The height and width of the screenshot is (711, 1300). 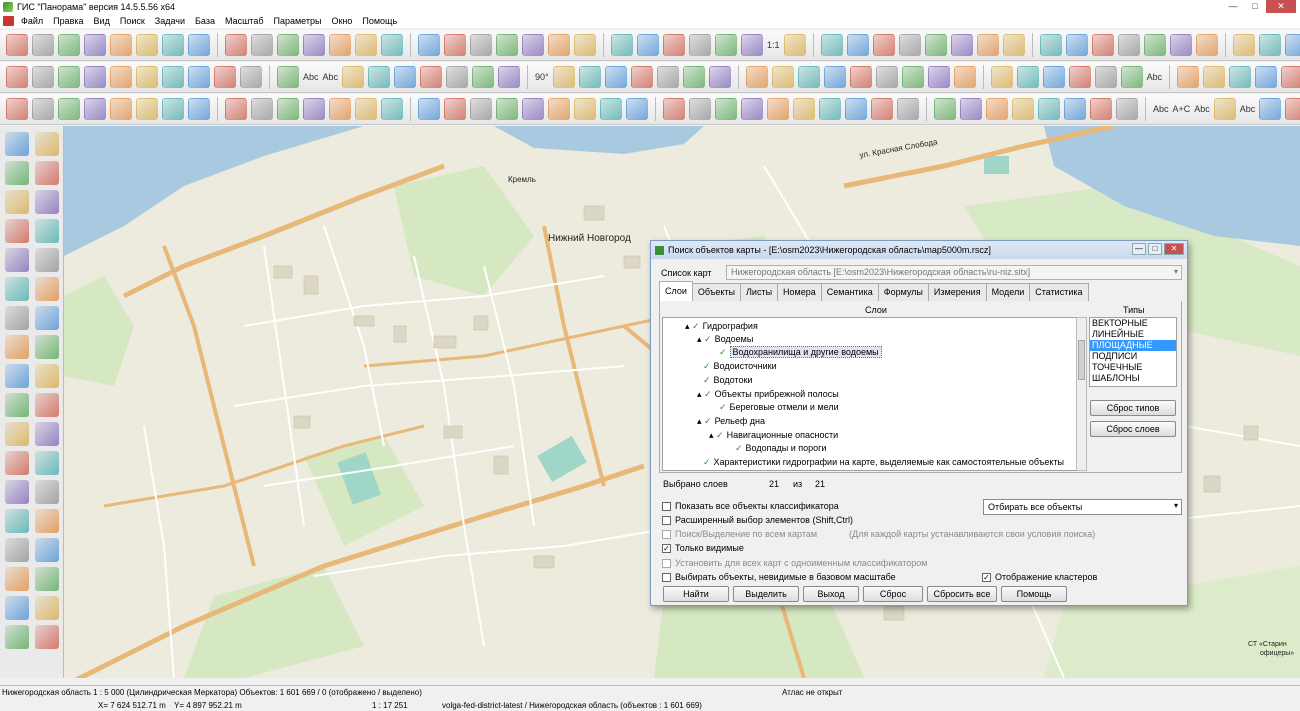 What do you see at coordinates (1174, 249) in the screenshot?
I see `dialog-close-button: ✕` at bounding box center [1174, 249].